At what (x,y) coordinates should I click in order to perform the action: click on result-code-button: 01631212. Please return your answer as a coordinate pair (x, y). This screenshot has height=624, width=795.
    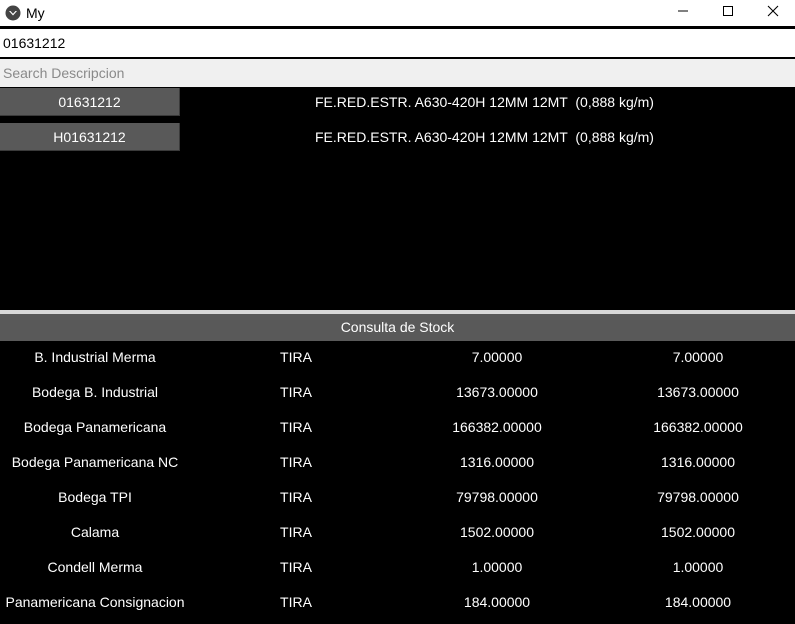
    Looking at the image, I should click on (90, 102).